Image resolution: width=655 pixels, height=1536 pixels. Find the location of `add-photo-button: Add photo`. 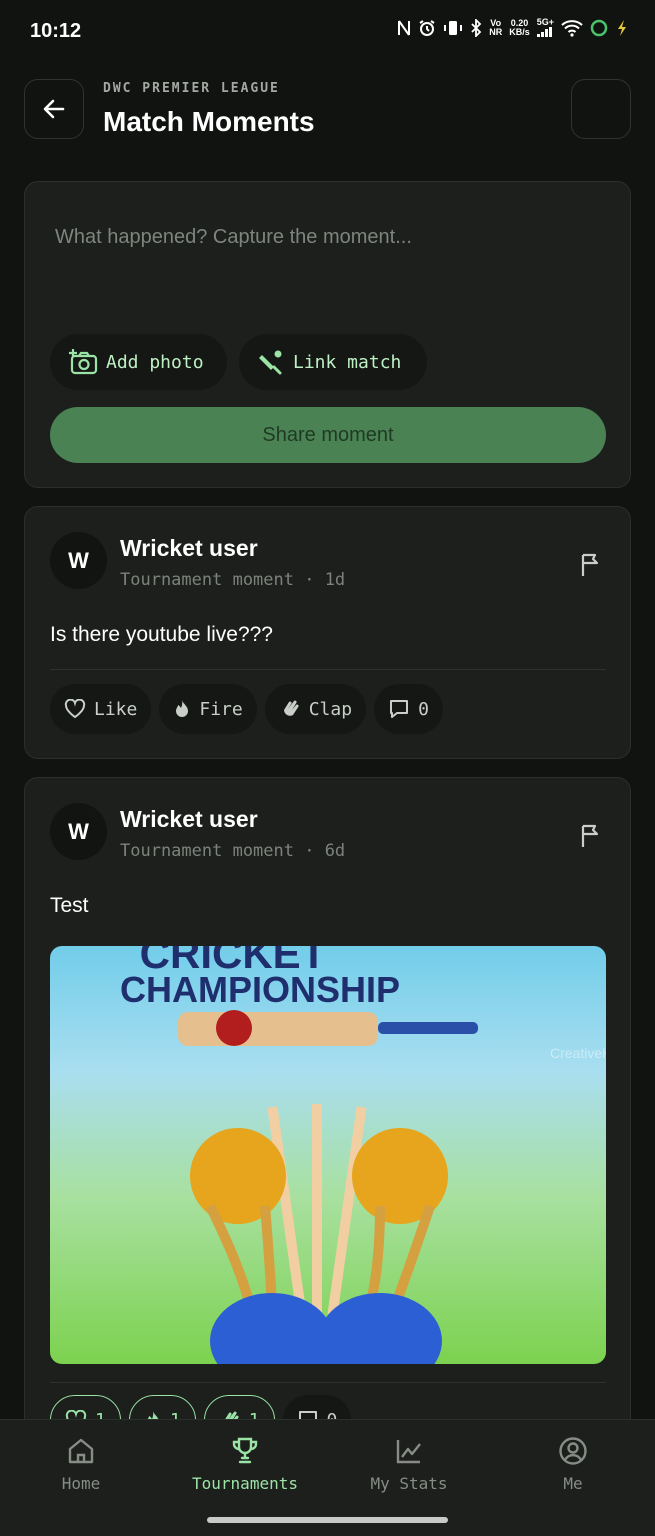

add-photo-button: Add photo is located at coordinates (138, 362).